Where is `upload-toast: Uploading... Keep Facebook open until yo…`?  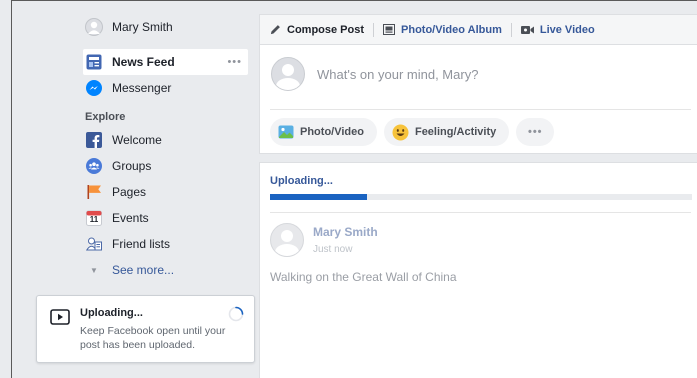
upload-toast: Uploading... Keep Facebook open until yo… is located at coordinates (145, 329).